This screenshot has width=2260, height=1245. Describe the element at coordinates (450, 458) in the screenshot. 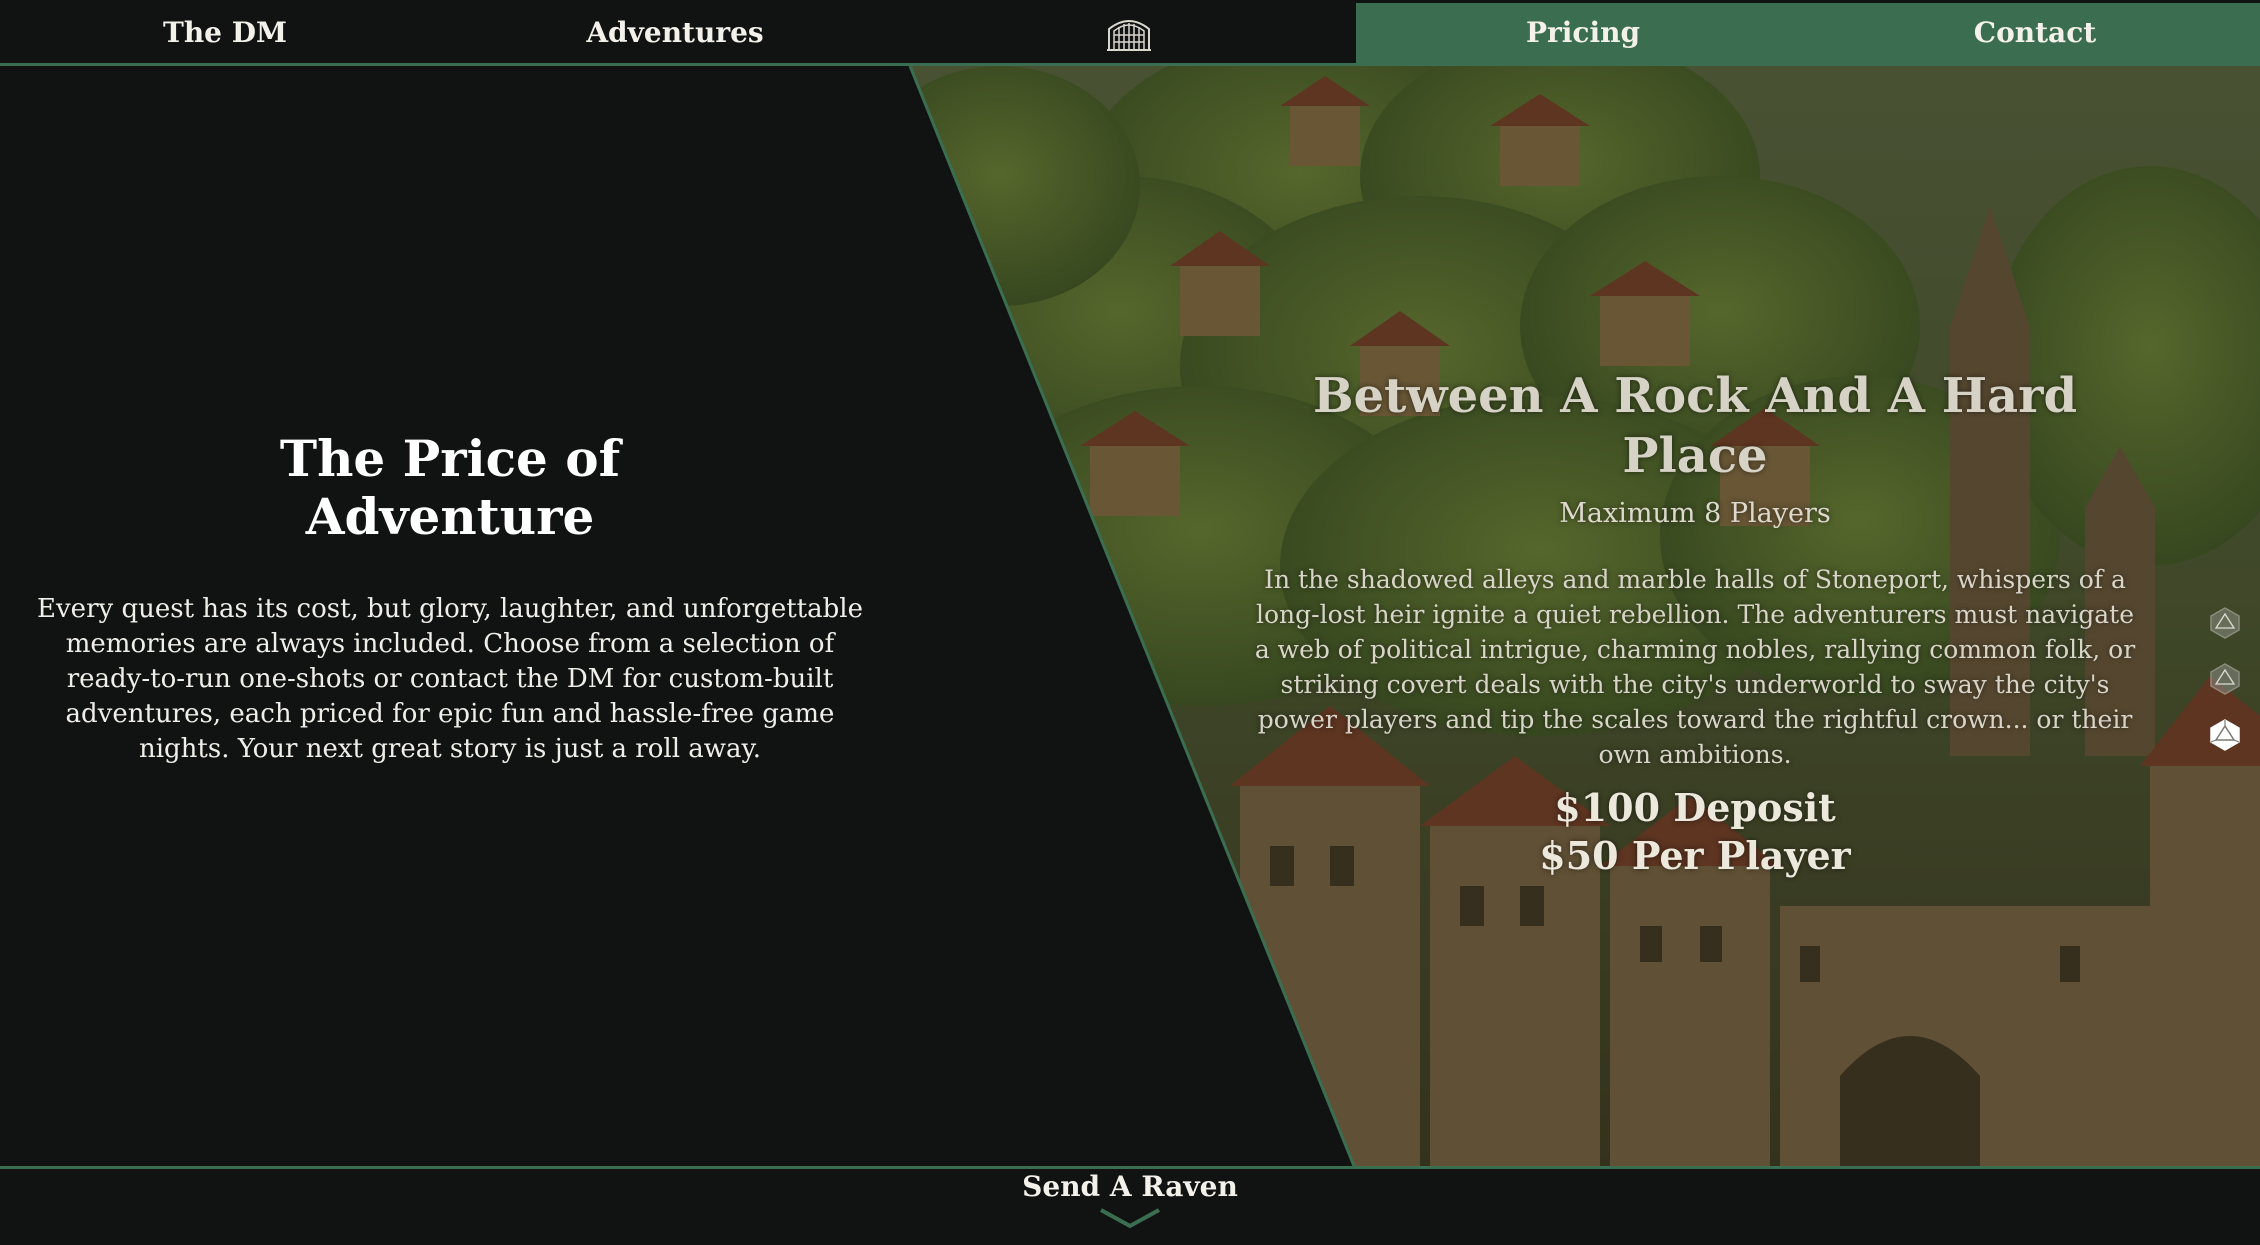

I see `page-title-line-1: The Price of` at that location.